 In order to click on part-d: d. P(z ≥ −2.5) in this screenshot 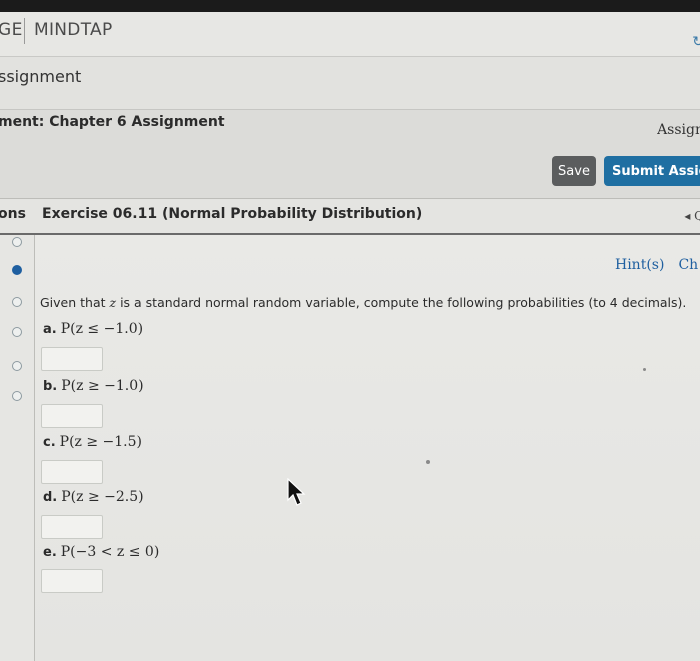, I will do `click(93, 497)`.